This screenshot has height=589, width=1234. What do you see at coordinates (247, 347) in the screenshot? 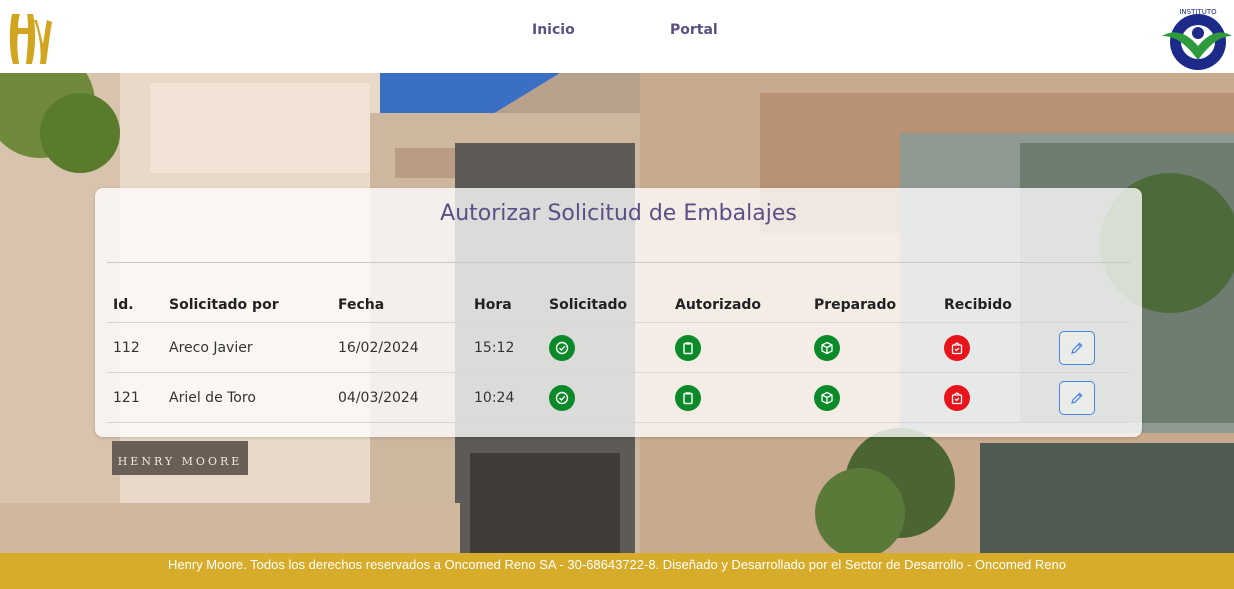
I see `cell-solicitado-por: Areco Javier` at bounding box center [247, 347].